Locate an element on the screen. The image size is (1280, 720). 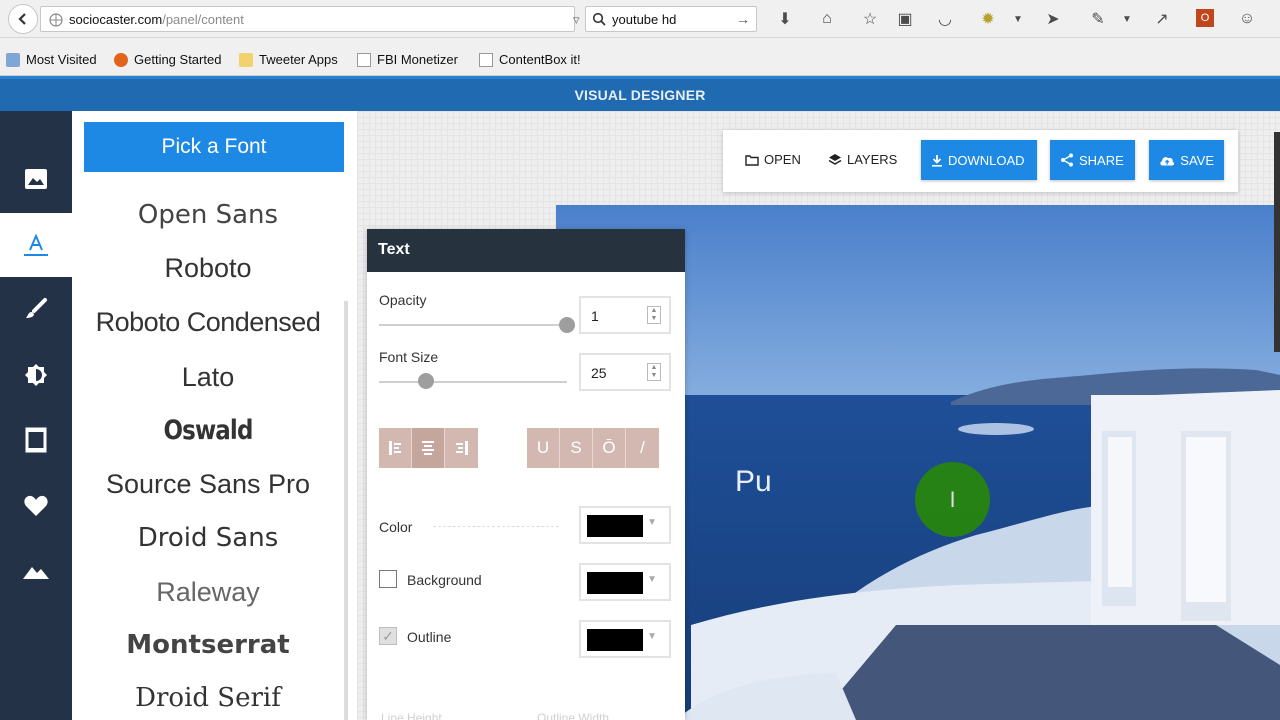
page-icon is located at coordinates (486, 59).